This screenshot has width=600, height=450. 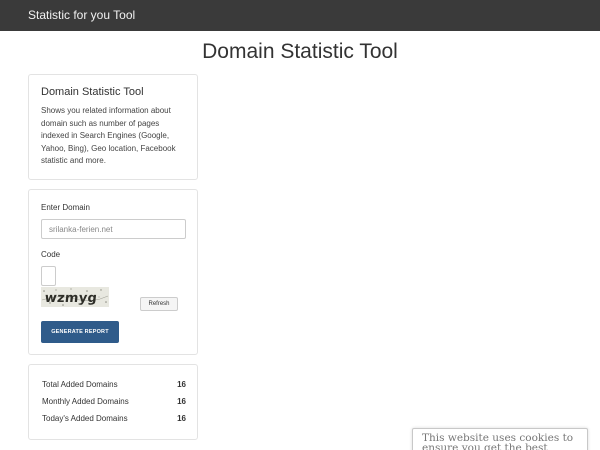 What do you see at coordinates (92, 92) in the screenshot?
I see `about-title: Domain Statistic Tool` at bounding box center [92, 92].